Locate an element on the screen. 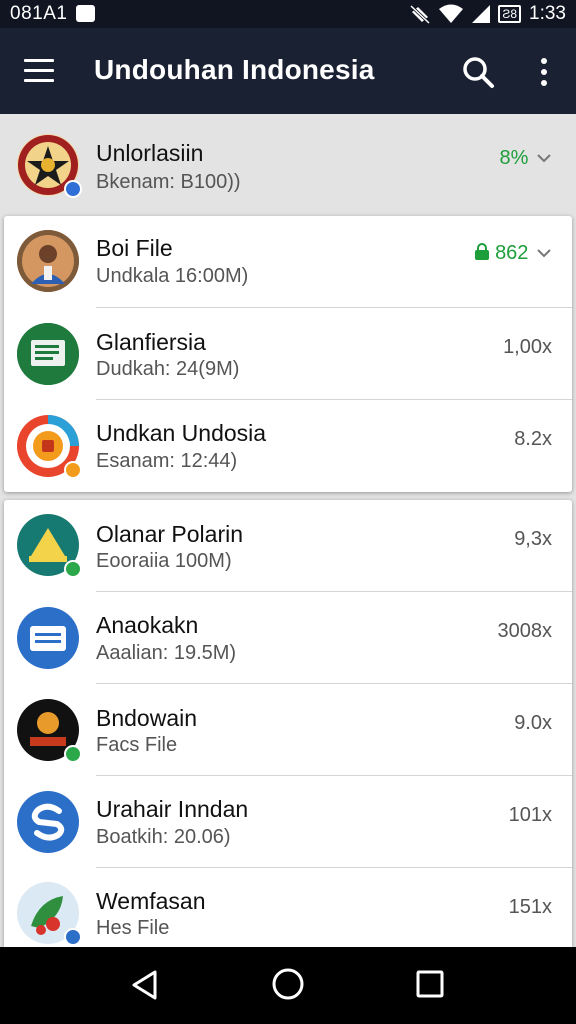 The image size is (576, 1024). list-item: Olanar Polarin Eooraiia 100M) 9,3x is located at coordinates (288, 546).